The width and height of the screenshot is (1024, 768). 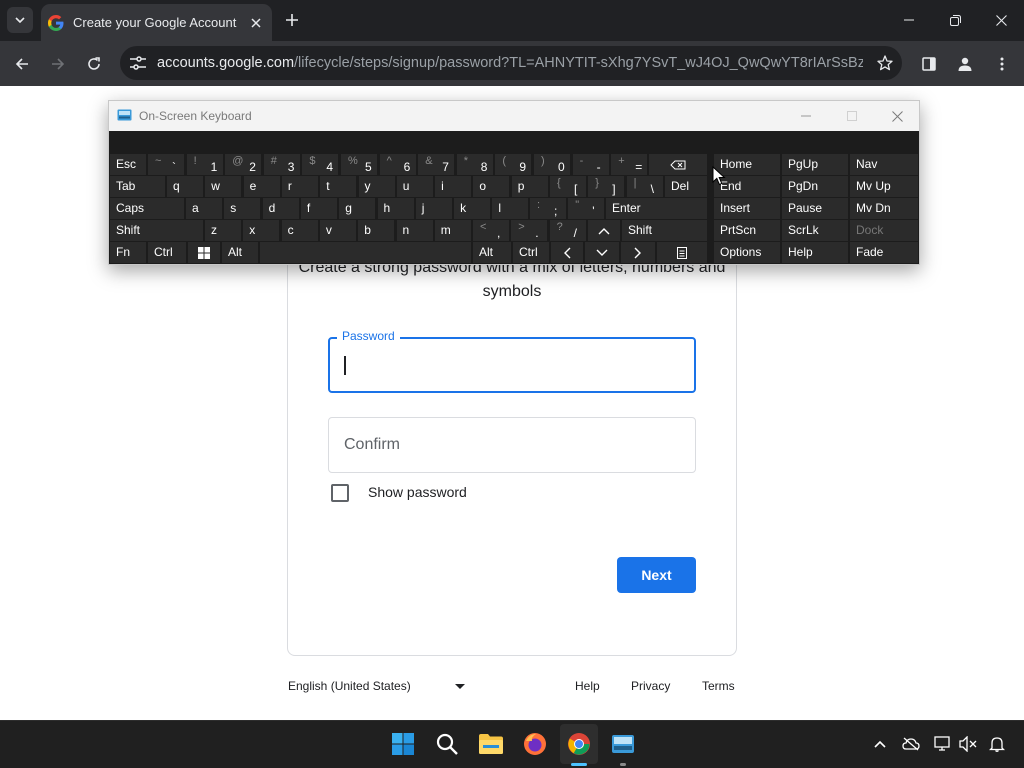 What do you see at coordinates (204, 164) in the screenshot?
I see `key-number: ! 1` at bounding box center [204, 164].